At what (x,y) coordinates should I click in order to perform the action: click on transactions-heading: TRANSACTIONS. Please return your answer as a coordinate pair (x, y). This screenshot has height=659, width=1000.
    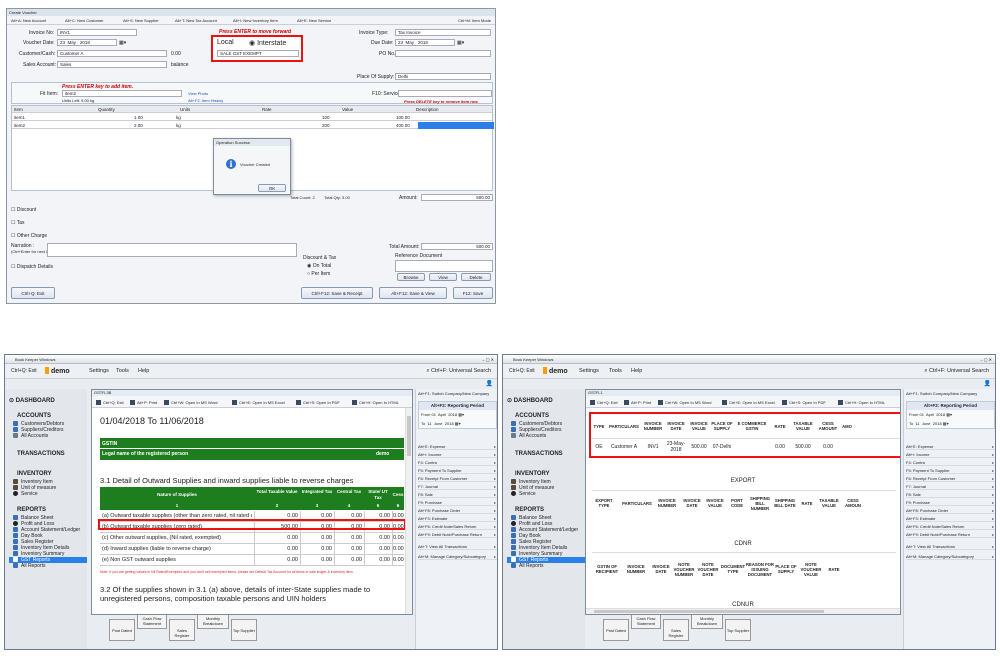
    Looking at the image, I should click on (41, 454).